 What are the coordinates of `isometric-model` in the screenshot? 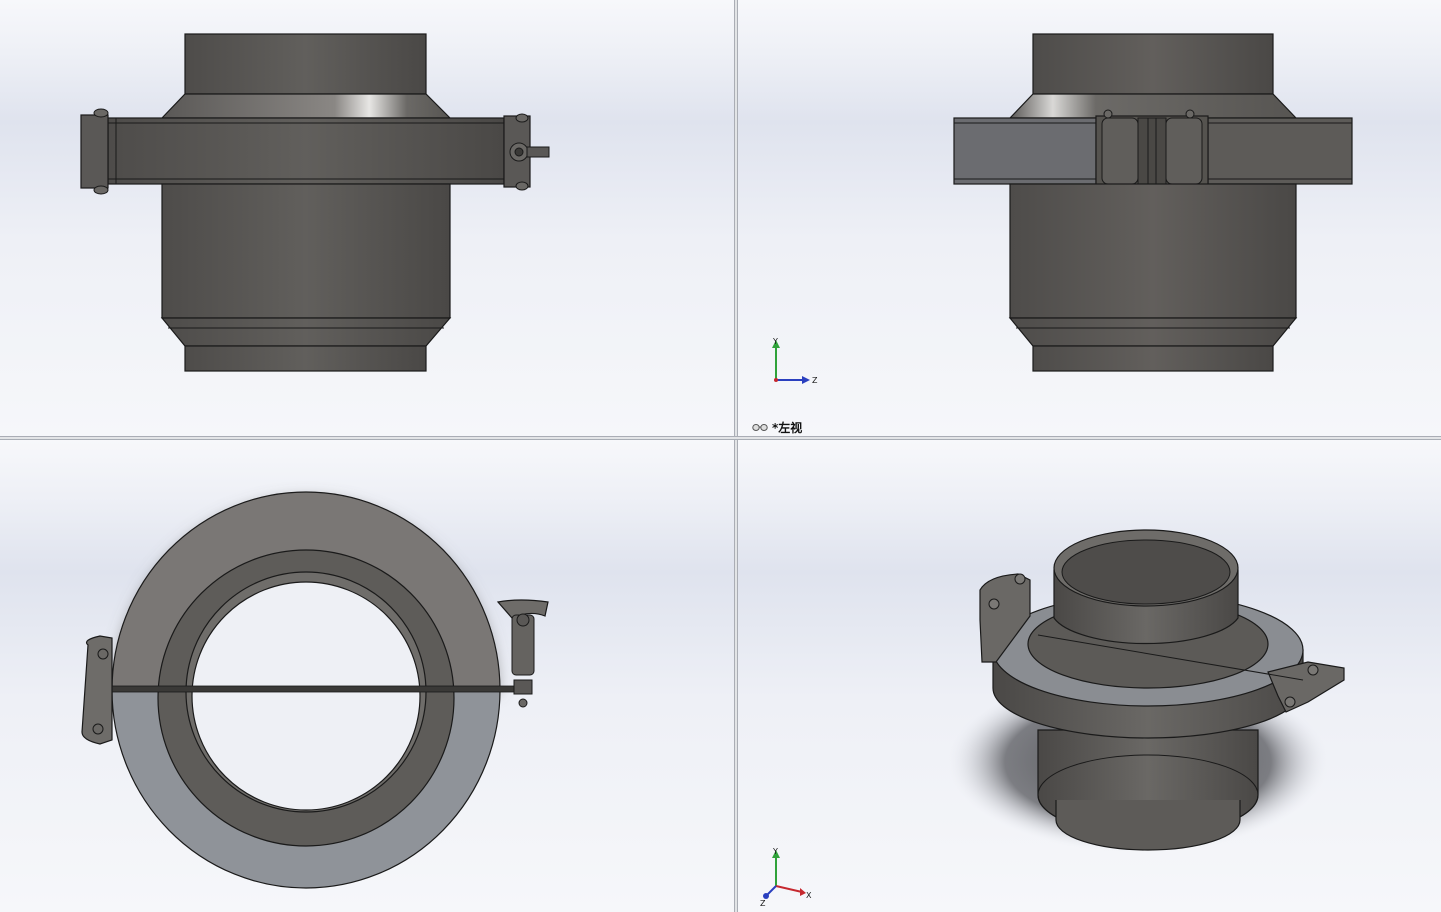 It's located at (1146, 690).